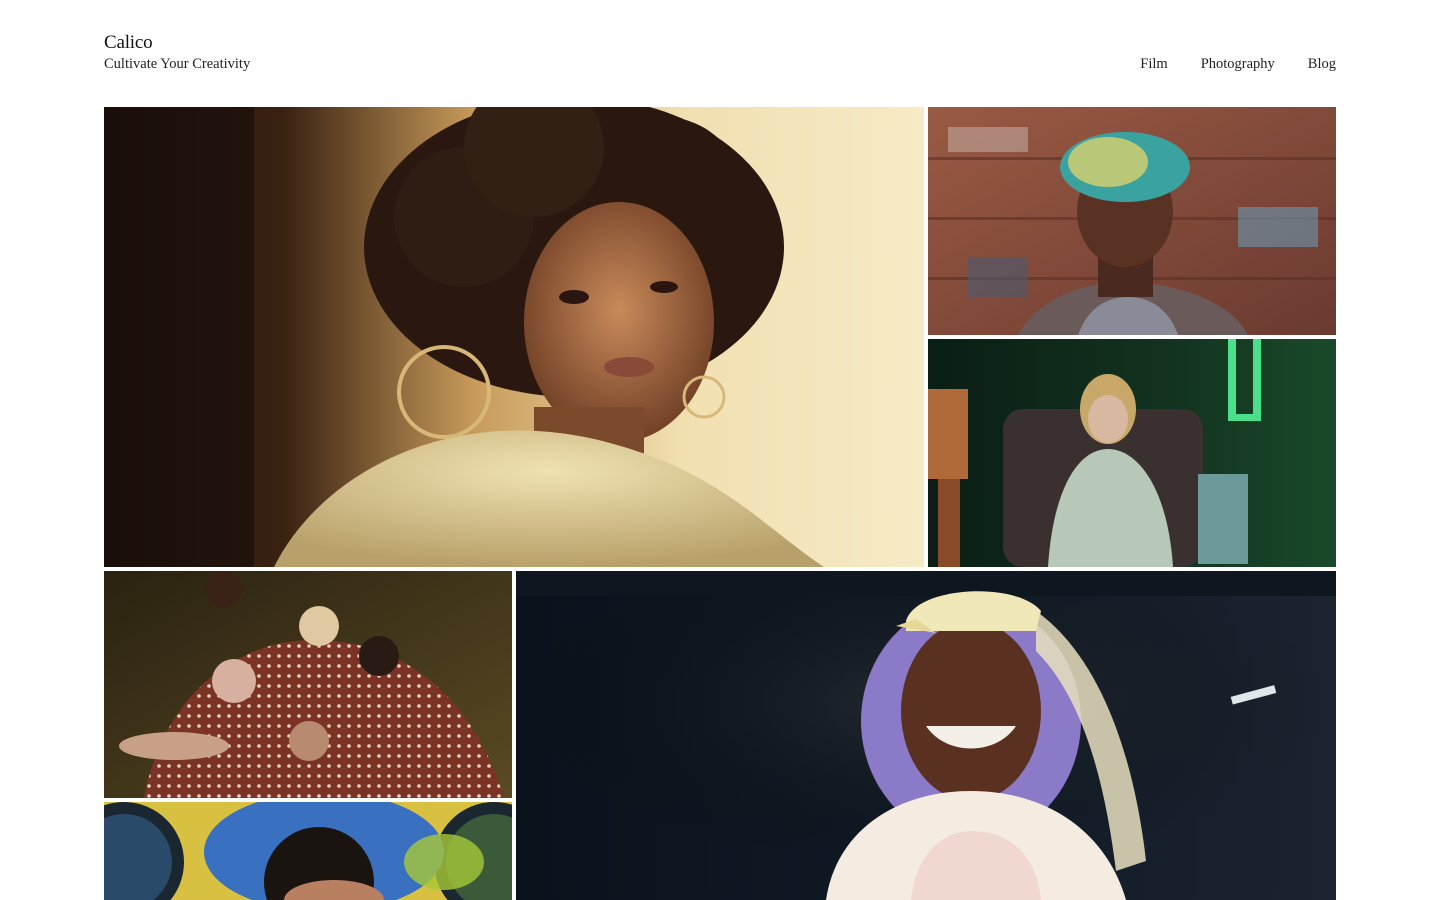 Image resolution: width=1440 pixels, height=900 pixels. Describe the element at coordinates (177, 64) in the screenshot. I see `site-tagline: Cultivate Your Creativity` at that location.